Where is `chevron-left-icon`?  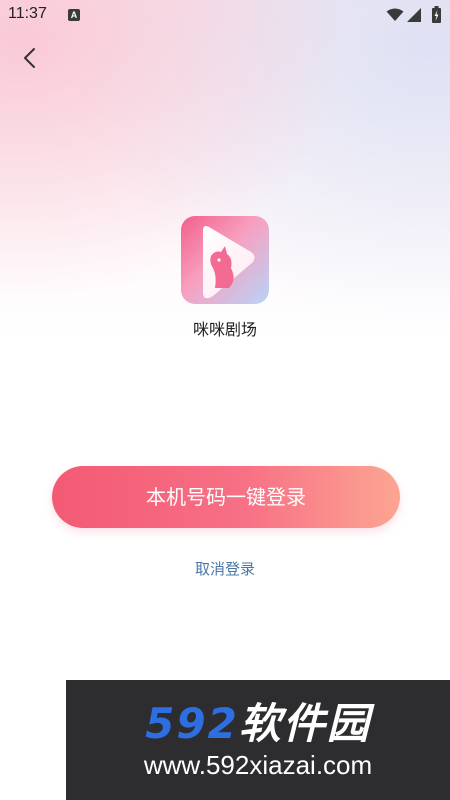
chevron-left-icon is located at coordinates (29, 58).